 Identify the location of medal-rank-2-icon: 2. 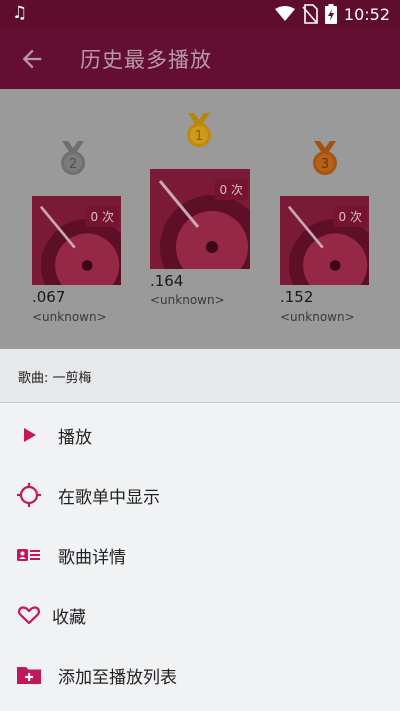
(73, 158).